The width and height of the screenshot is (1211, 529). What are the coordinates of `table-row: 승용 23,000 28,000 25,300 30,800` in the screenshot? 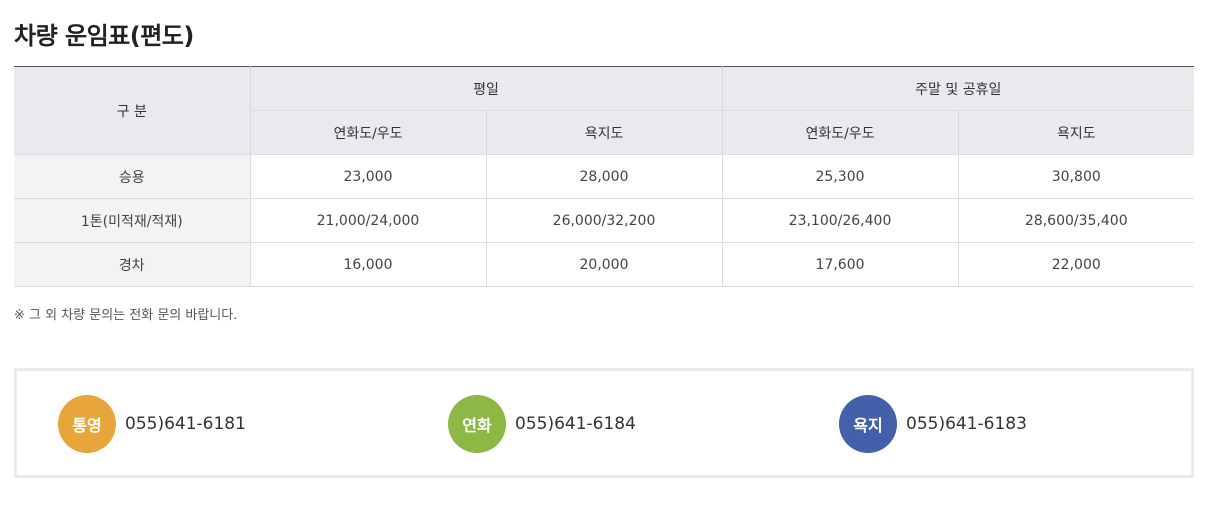 It's located at (604, 176).